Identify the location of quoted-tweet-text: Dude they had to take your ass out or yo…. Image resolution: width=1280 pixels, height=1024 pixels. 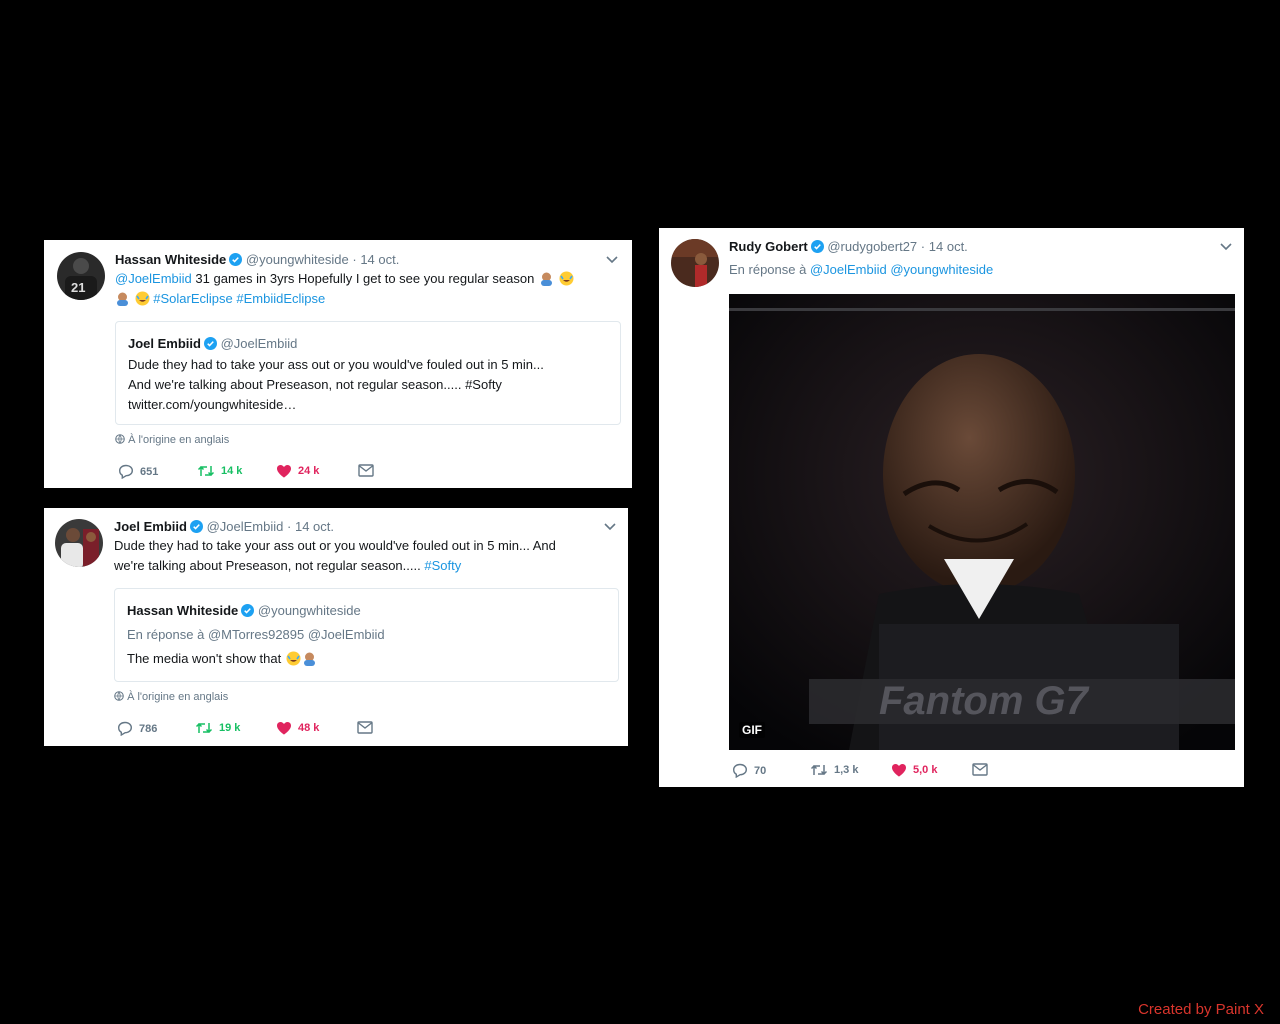
(368, 385).